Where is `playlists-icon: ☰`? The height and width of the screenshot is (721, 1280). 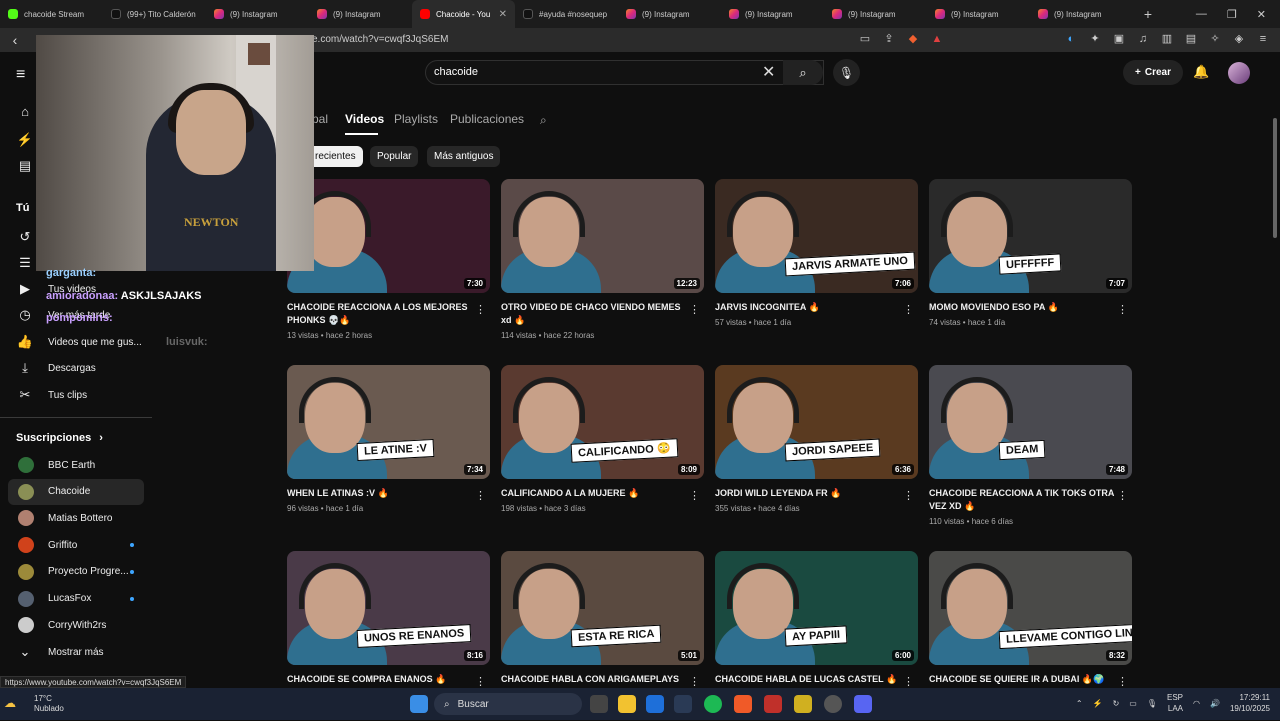 playlists-icon: ☰ is located at coordinates (25, 263).